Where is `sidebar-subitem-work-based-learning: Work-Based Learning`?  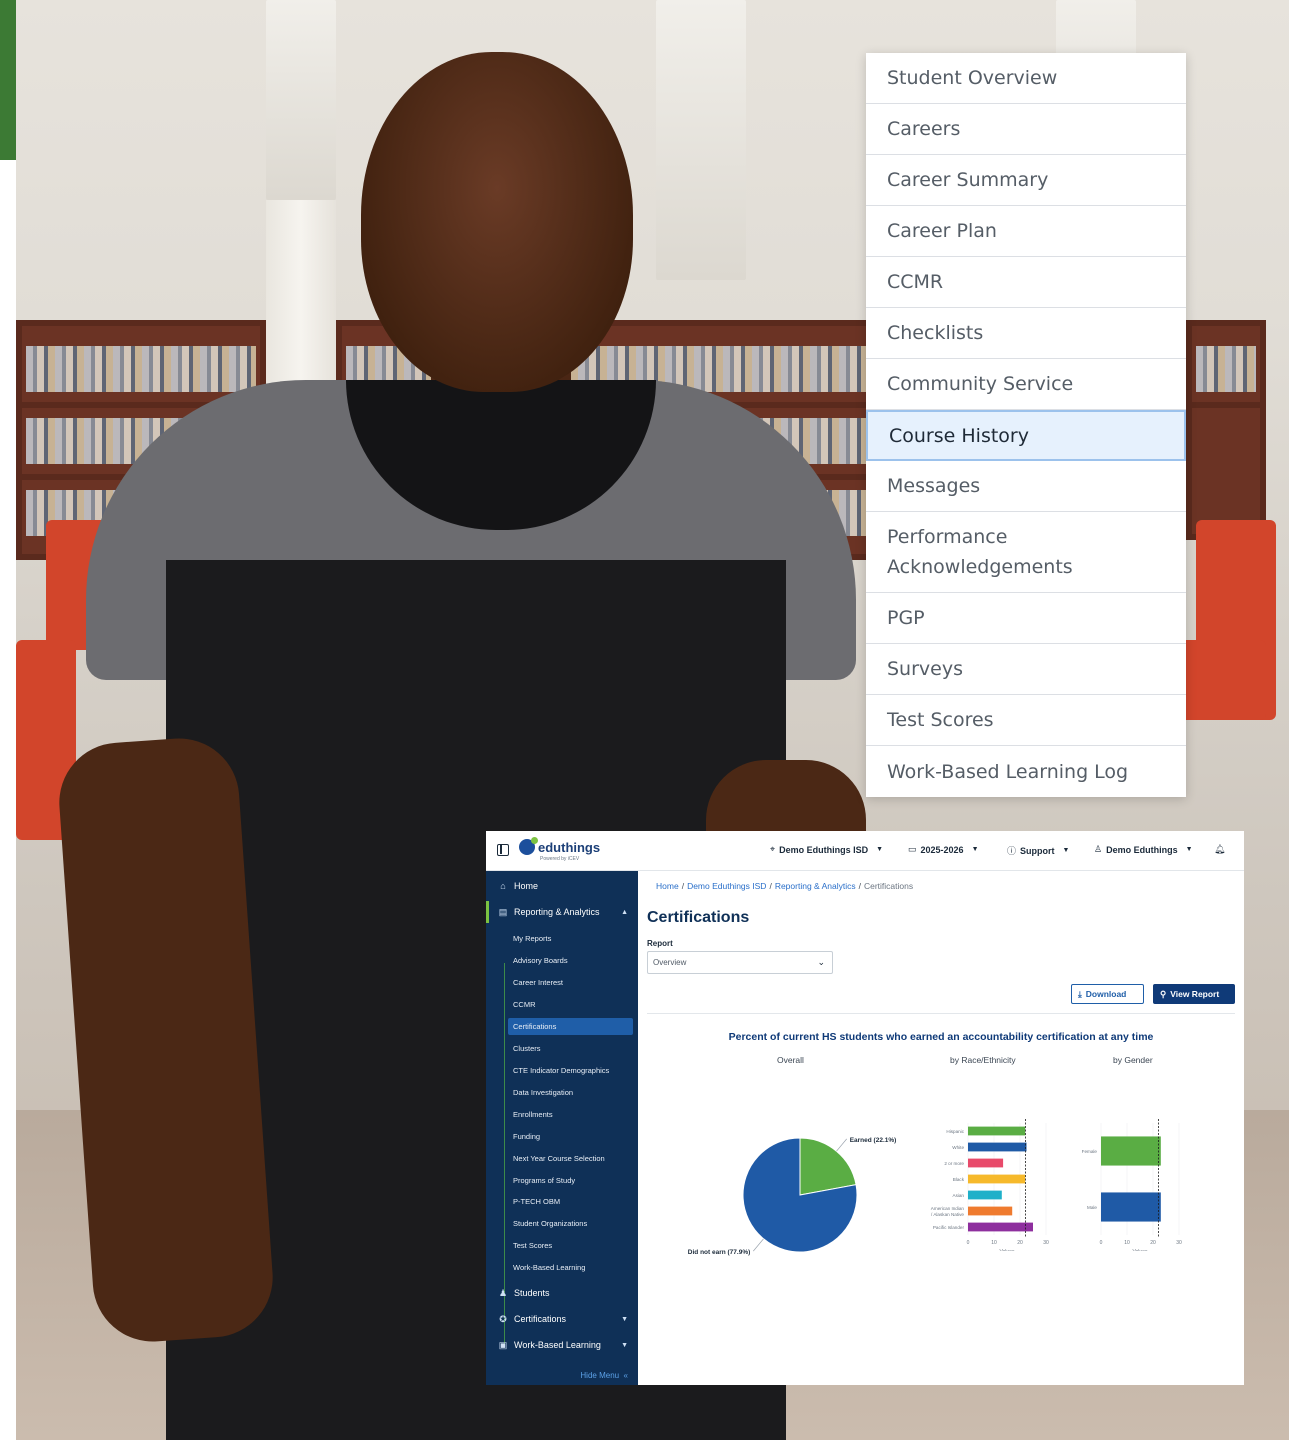
sidebar-subitem-work-based-learning: Work-Based Learning is located at coordinates (570, 1267).